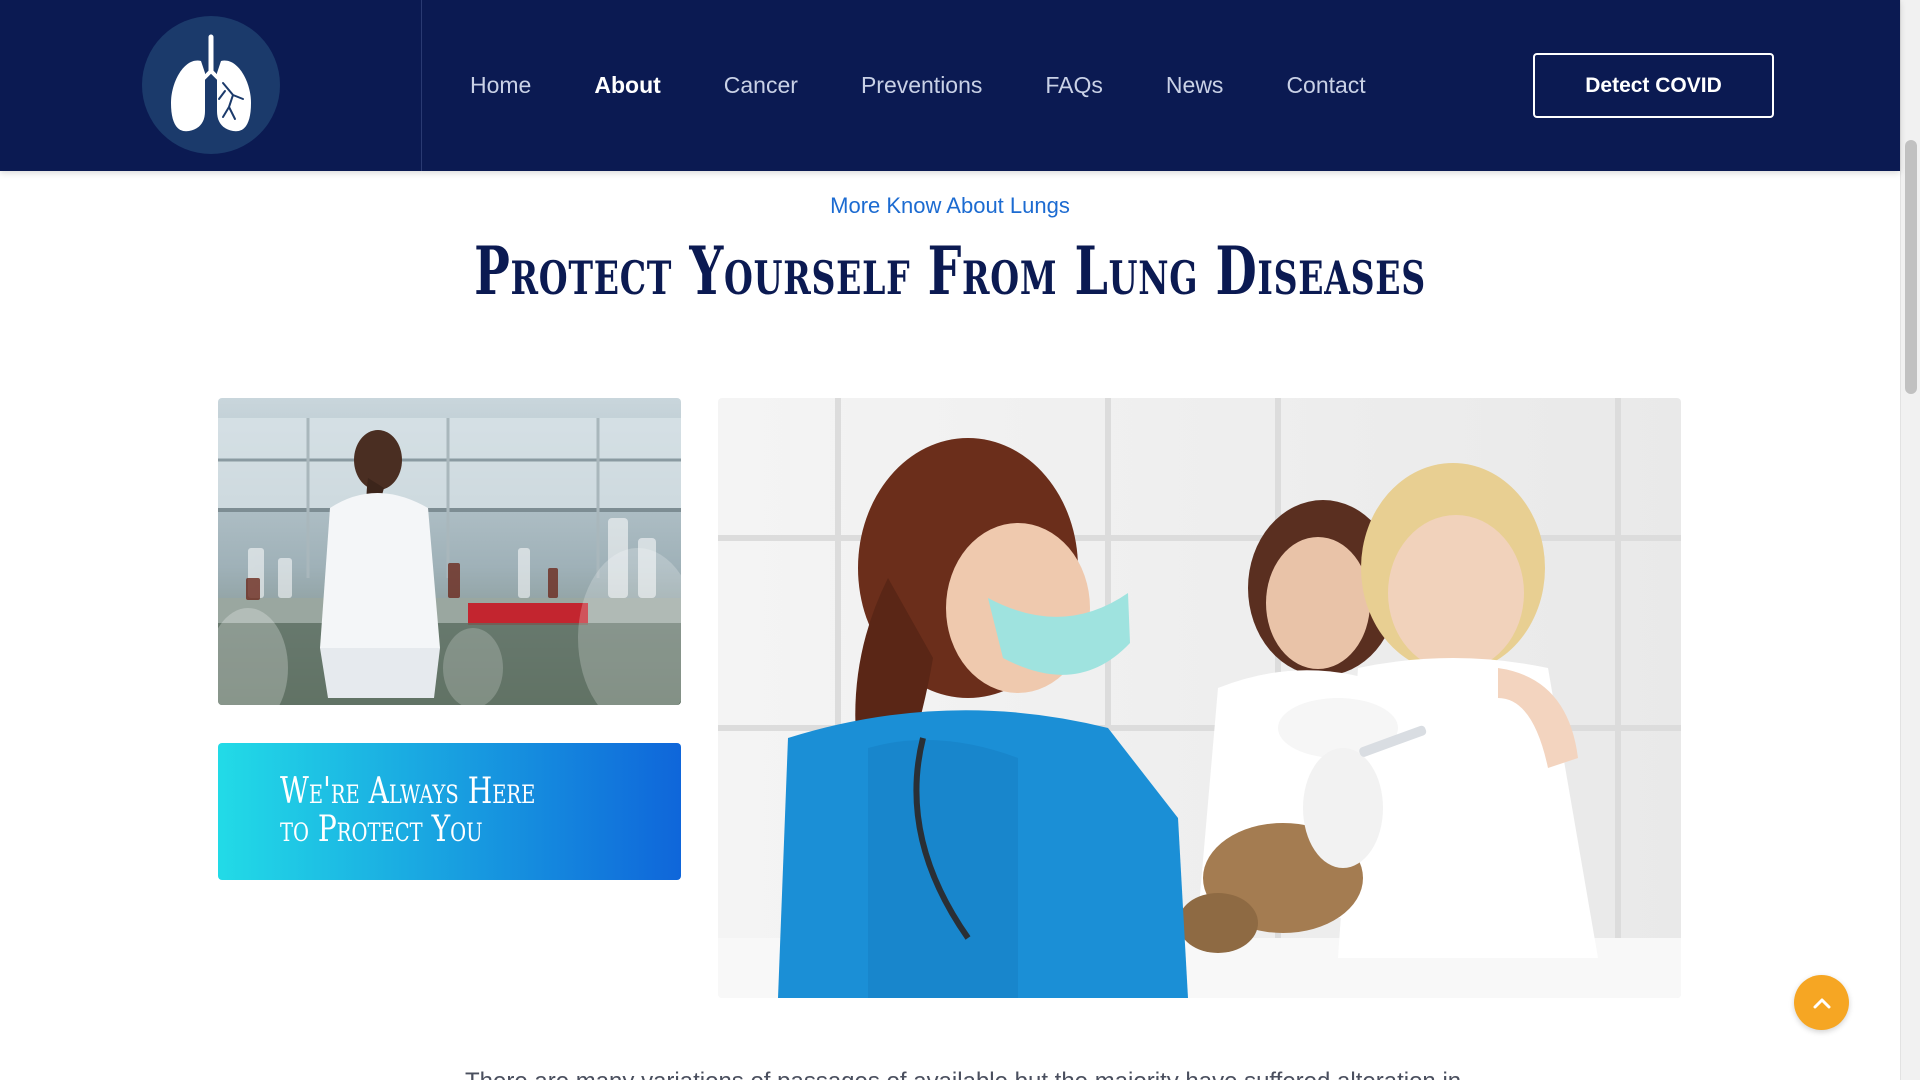 The image size is (1920, 1080). What do you see at coordinates (761, 85) in the screenshot?
I see `nav-cancer: Cancer` at bounding box center [761, 85].